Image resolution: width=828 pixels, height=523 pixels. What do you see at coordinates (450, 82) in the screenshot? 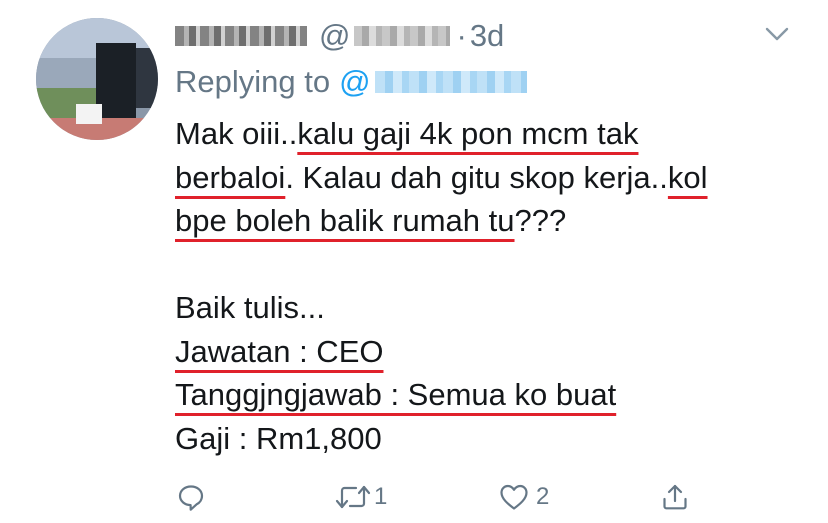
I see `redacted-replying-handle` at bounding box center [450, 82].